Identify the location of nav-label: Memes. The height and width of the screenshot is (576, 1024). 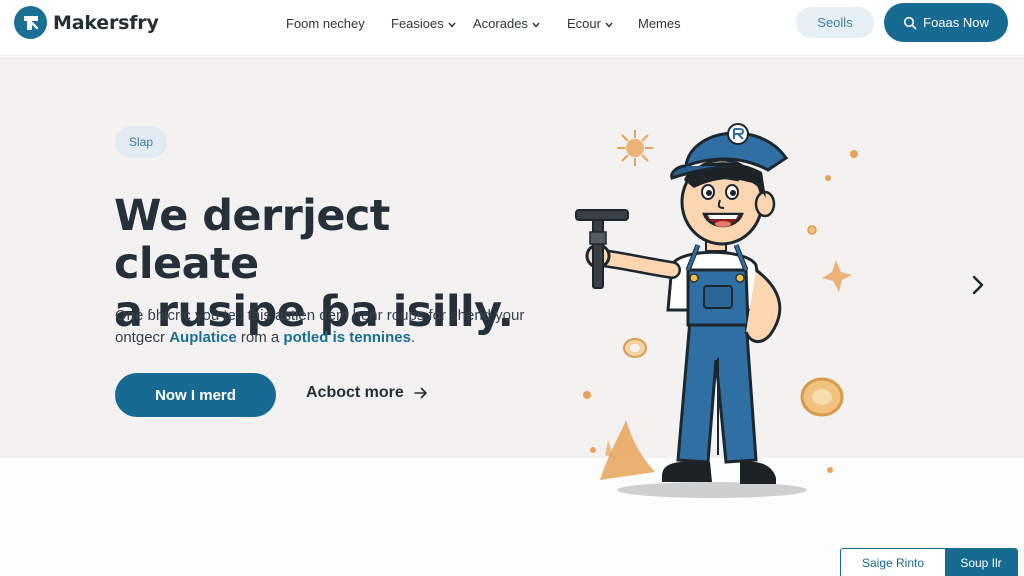
(659, 23).